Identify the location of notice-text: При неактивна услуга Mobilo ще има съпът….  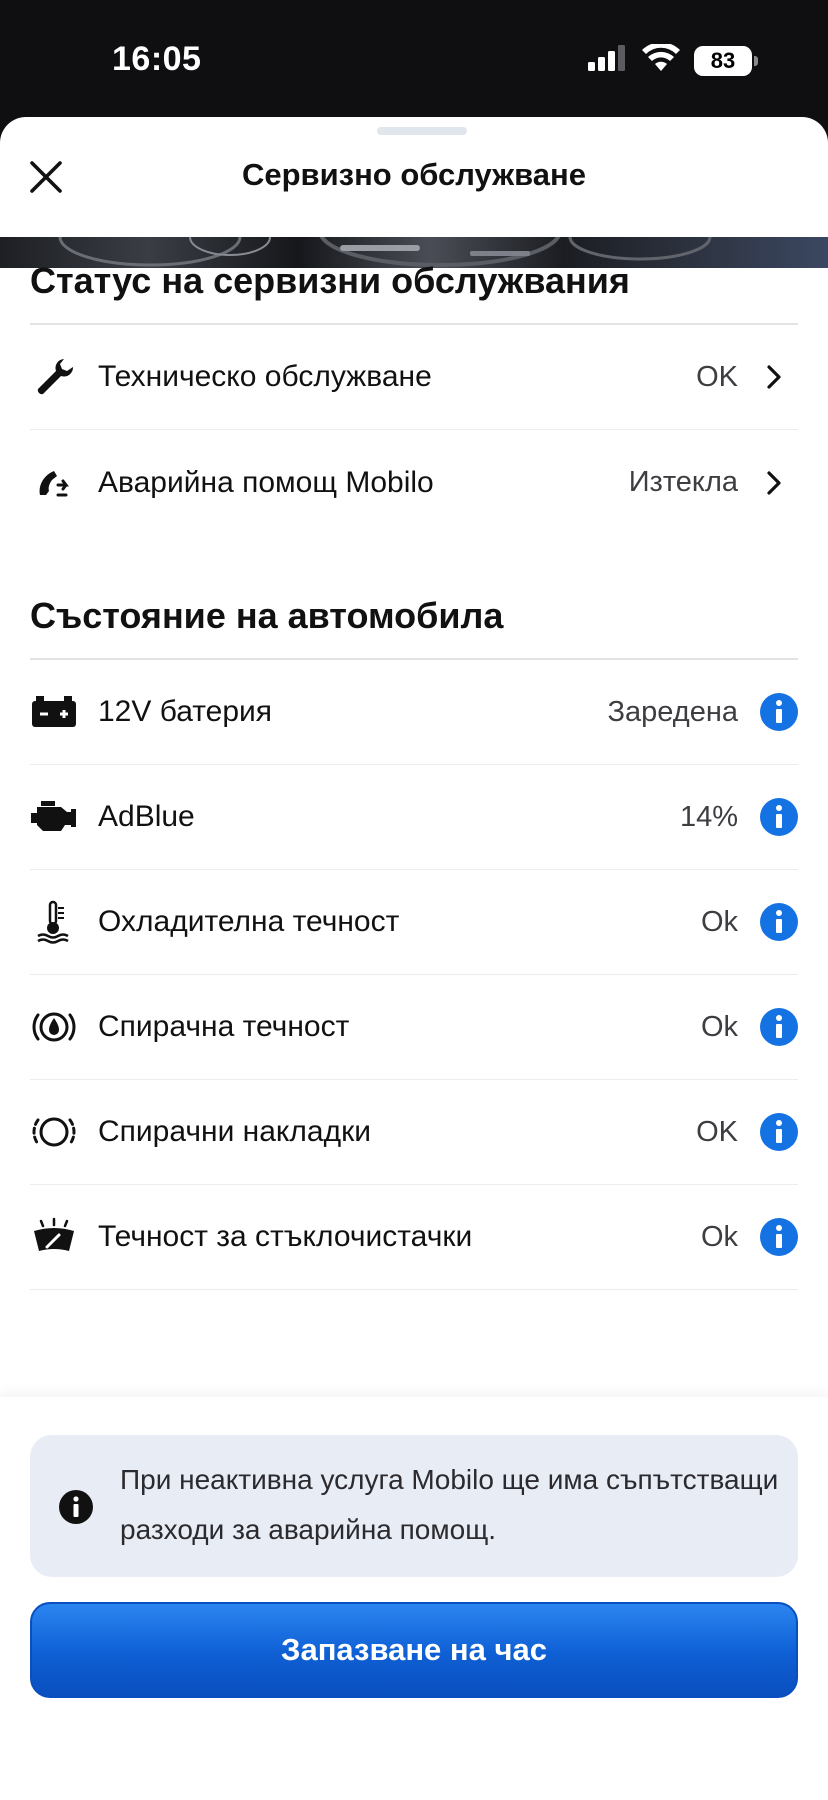
(449, 1504).